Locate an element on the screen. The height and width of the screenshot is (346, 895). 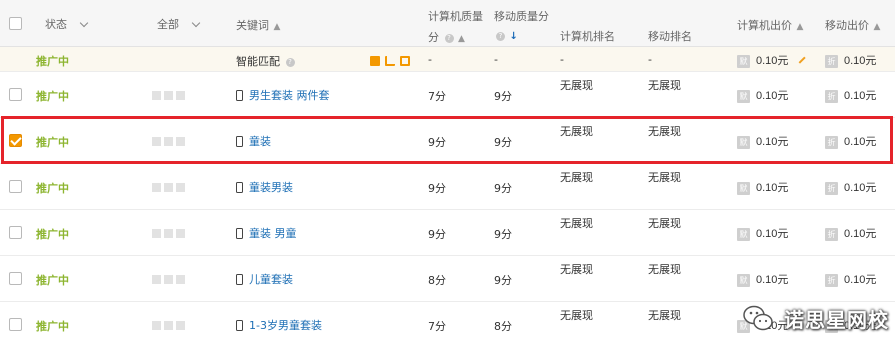
smart-match-row: 推广中 智能匹配 ? - - - - 默 0.10元 折 0.10元 is located at coordinates (447, 59).